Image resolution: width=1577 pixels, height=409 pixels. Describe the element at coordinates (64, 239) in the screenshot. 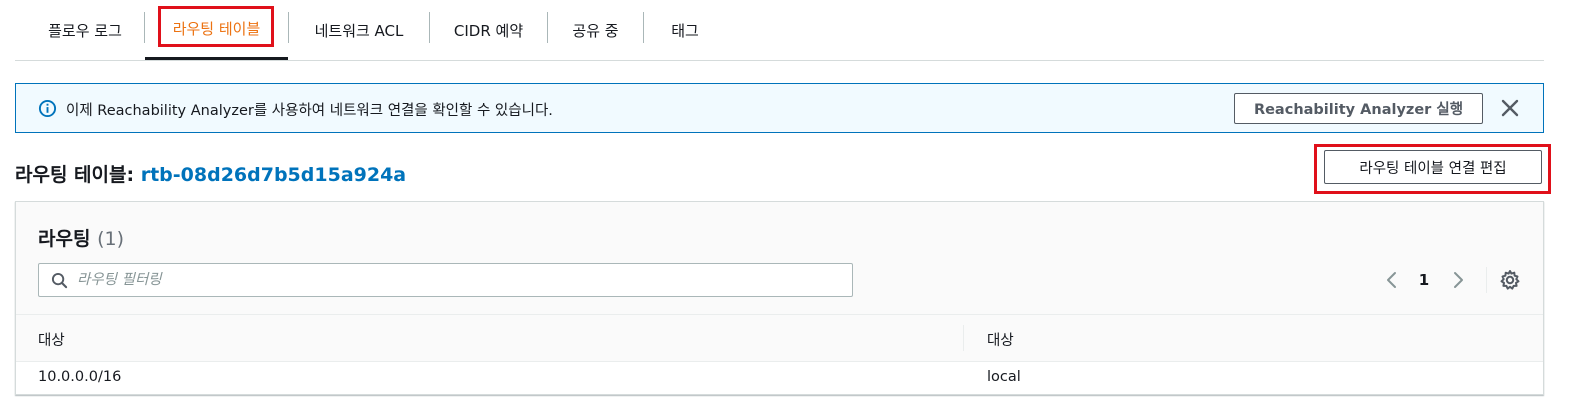

I see `routes-title-label: 라우팅` at that location.